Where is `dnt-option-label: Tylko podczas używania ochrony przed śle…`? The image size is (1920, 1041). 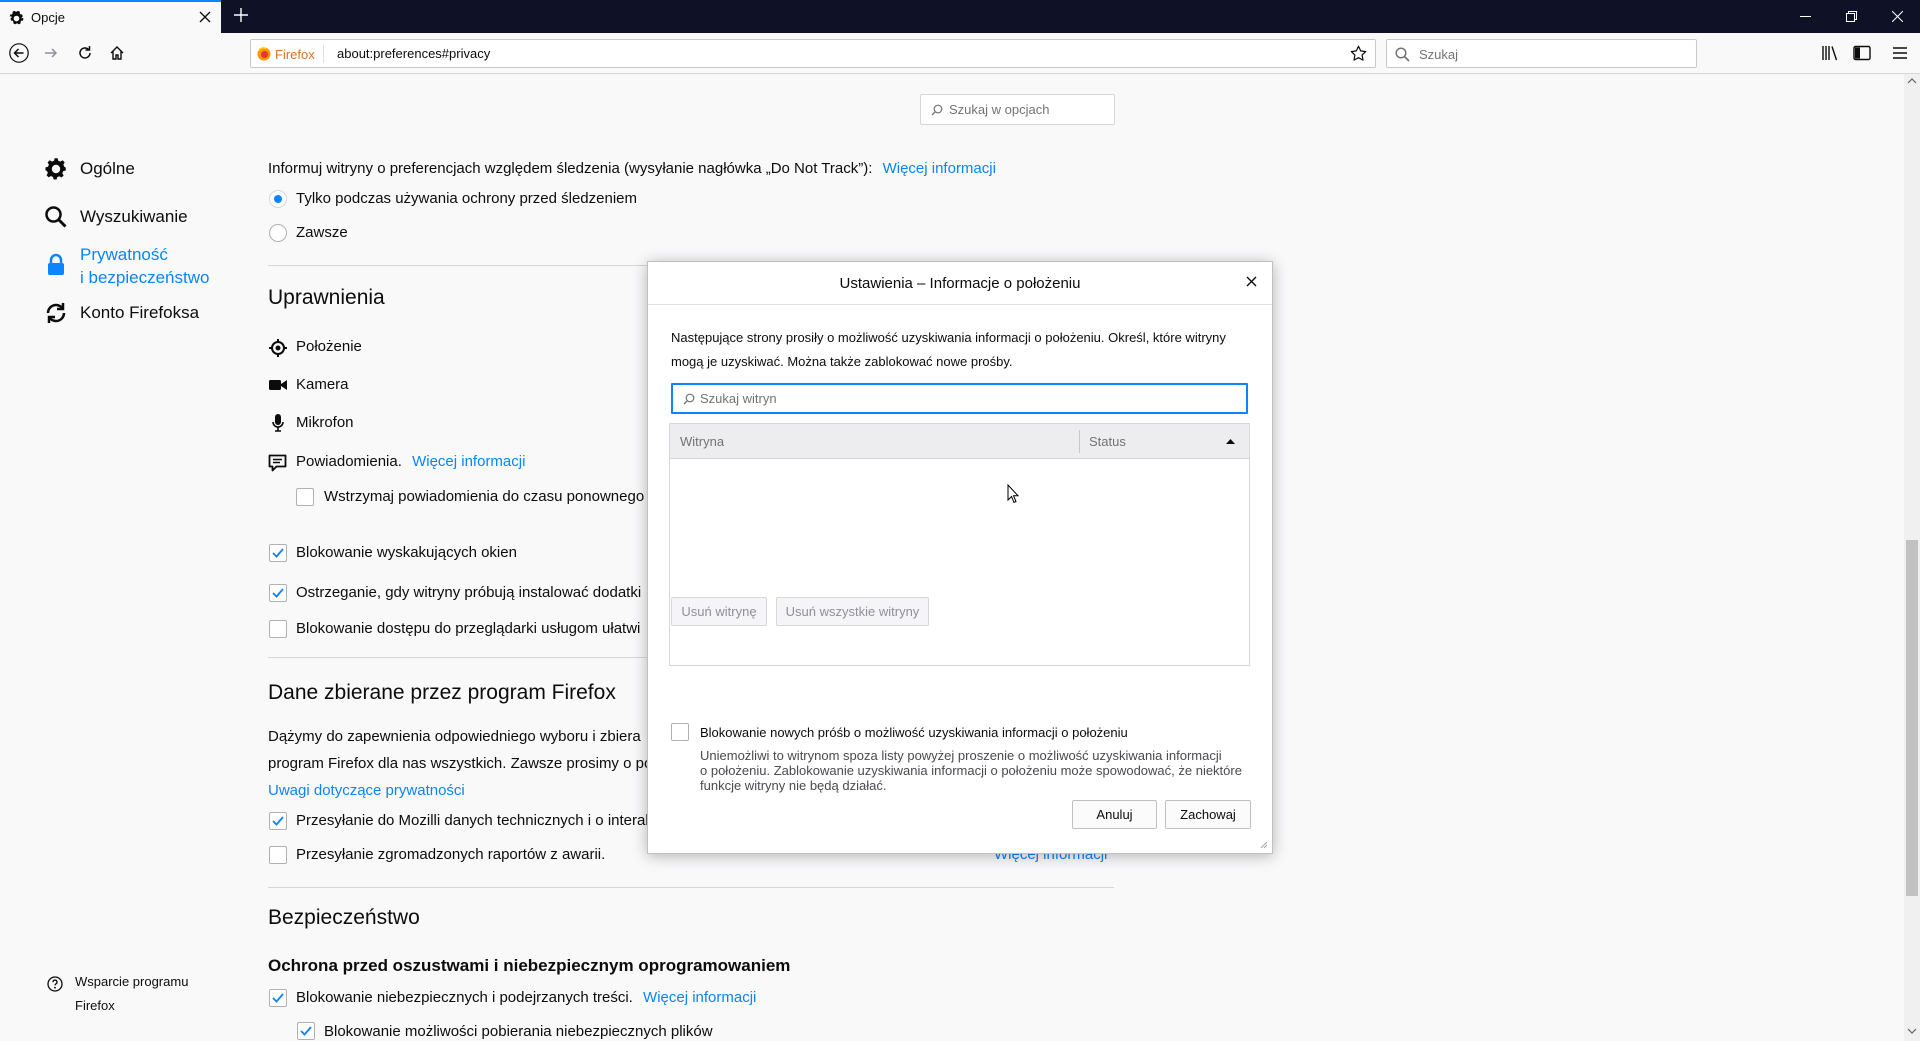
dnt-option-label: Tylko podczas używania ochrony przed śle… is located at coordinates (467, 198).